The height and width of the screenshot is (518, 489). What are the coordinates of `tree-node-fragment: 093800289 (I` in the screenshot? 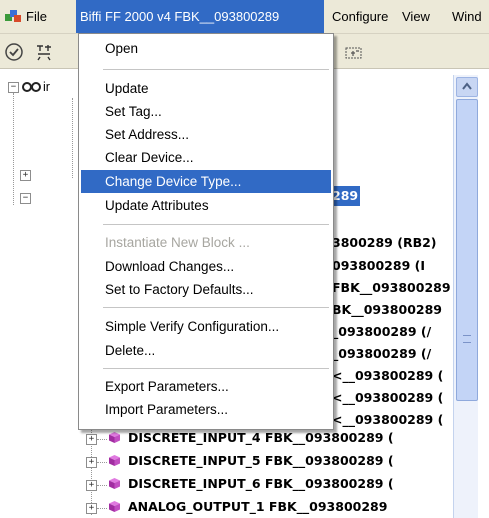 It's located at (378, 266).